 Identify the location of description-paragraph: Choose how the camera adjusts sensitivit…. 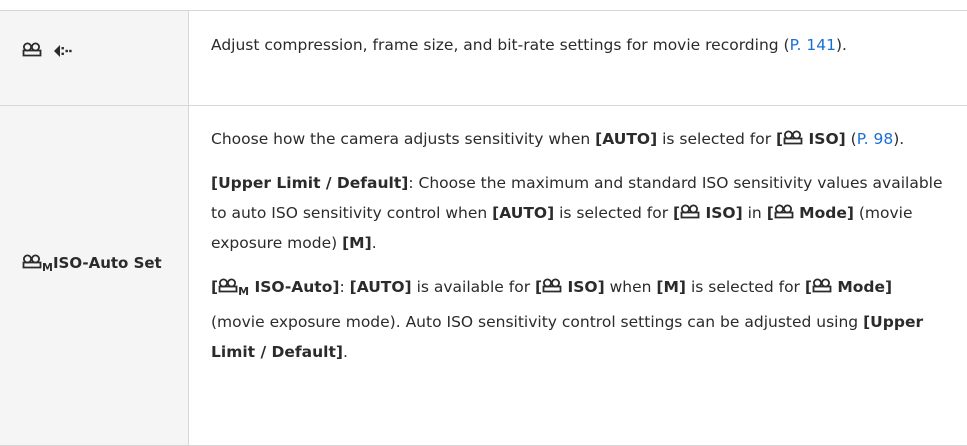
(578, 139).